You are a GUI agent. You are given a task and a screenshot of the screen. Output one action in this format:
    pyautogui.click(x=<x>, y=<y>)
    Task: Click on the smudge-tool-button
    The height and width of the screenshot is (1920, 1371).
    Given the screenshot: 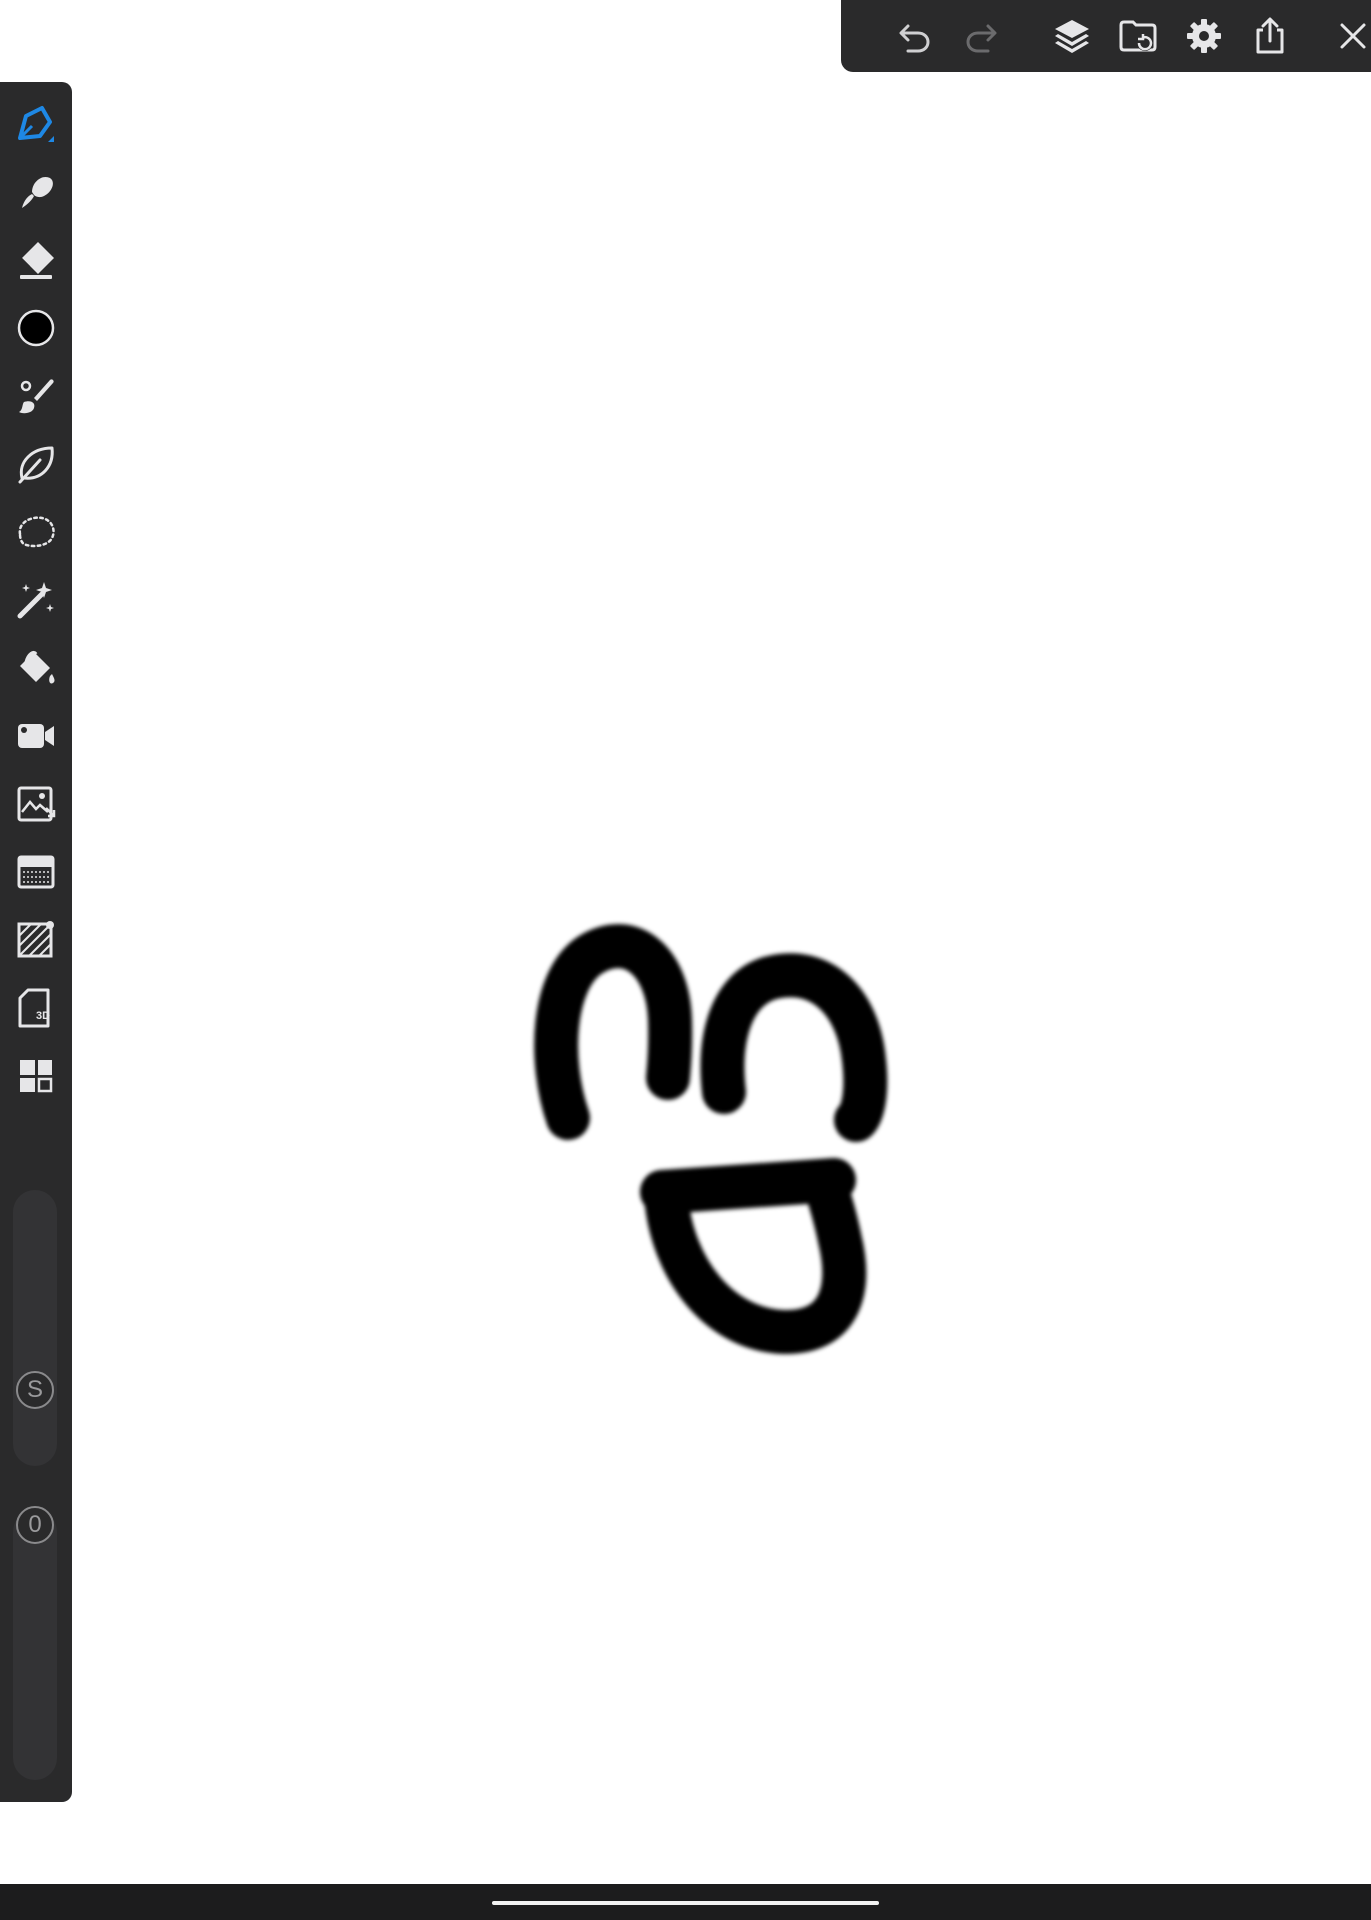 What is the action you would take?
    pyautogui.click(x=36, y=192)
    